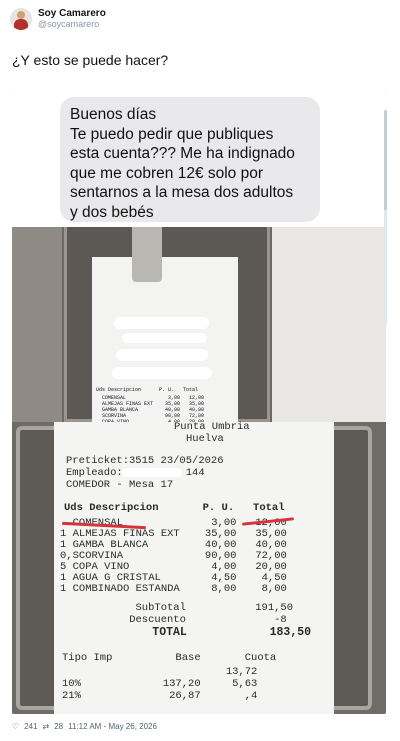  Describe the element at coordinates (182, 153) in the screenshot. I see `bubble-line: esta cuenta??? Me ha indignado` at that location.